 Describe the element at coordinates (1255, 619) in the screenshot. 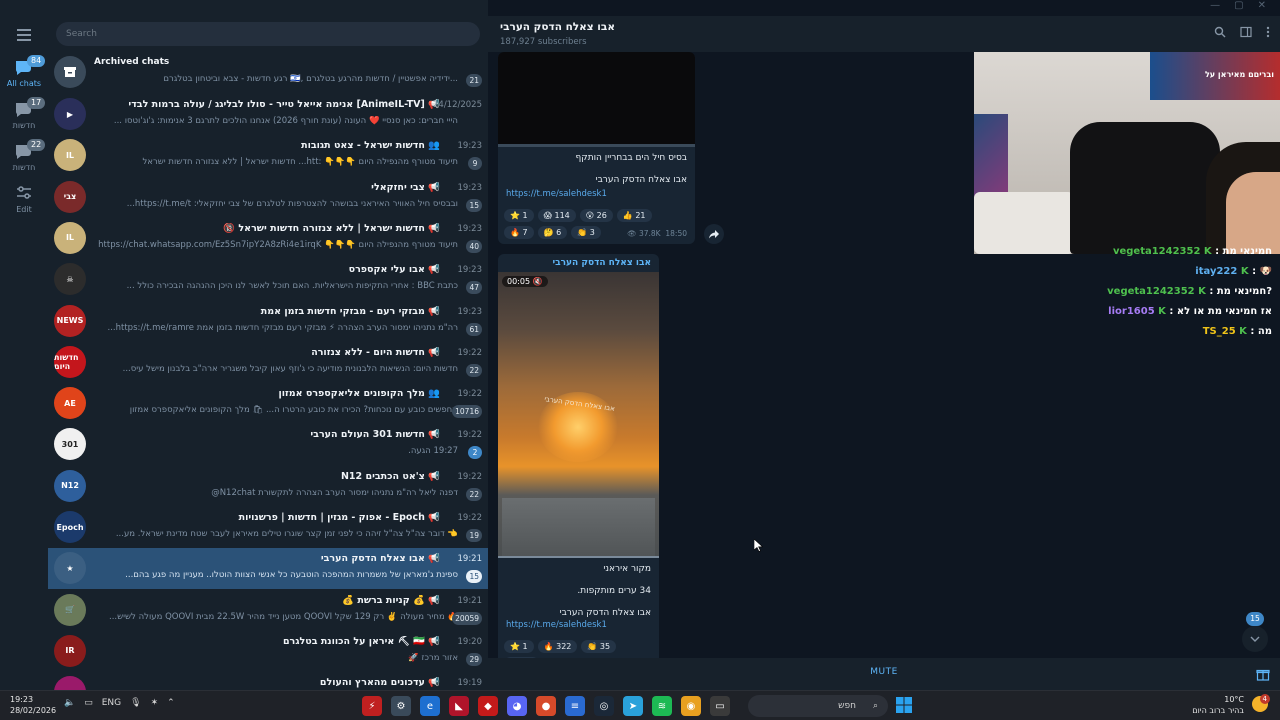

I see `unread-badge: 15` at that location.